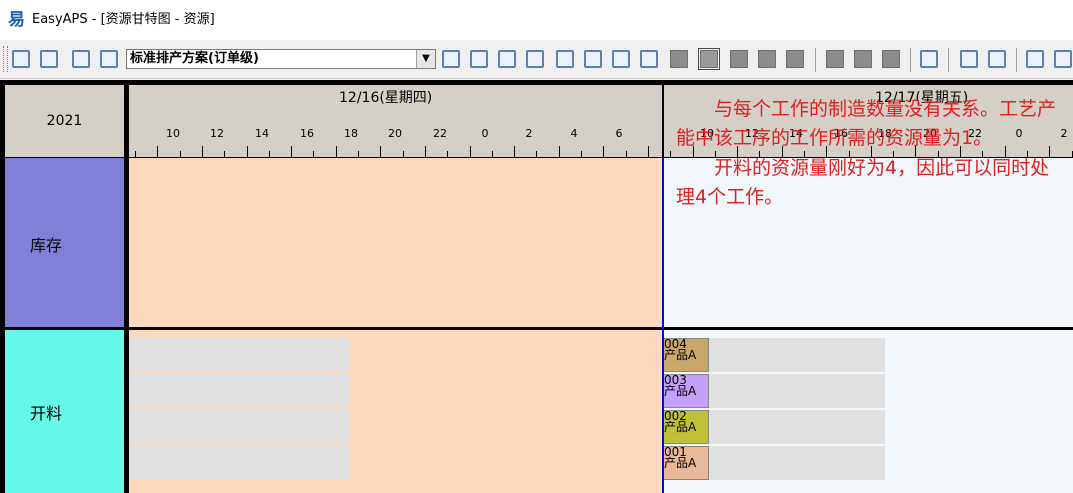 Image resolution: width=1073 pixels, height=493 pixels. Describe the element at coordinates (262, 133) in the screenshot. I see `hour-label: 14` at that location.